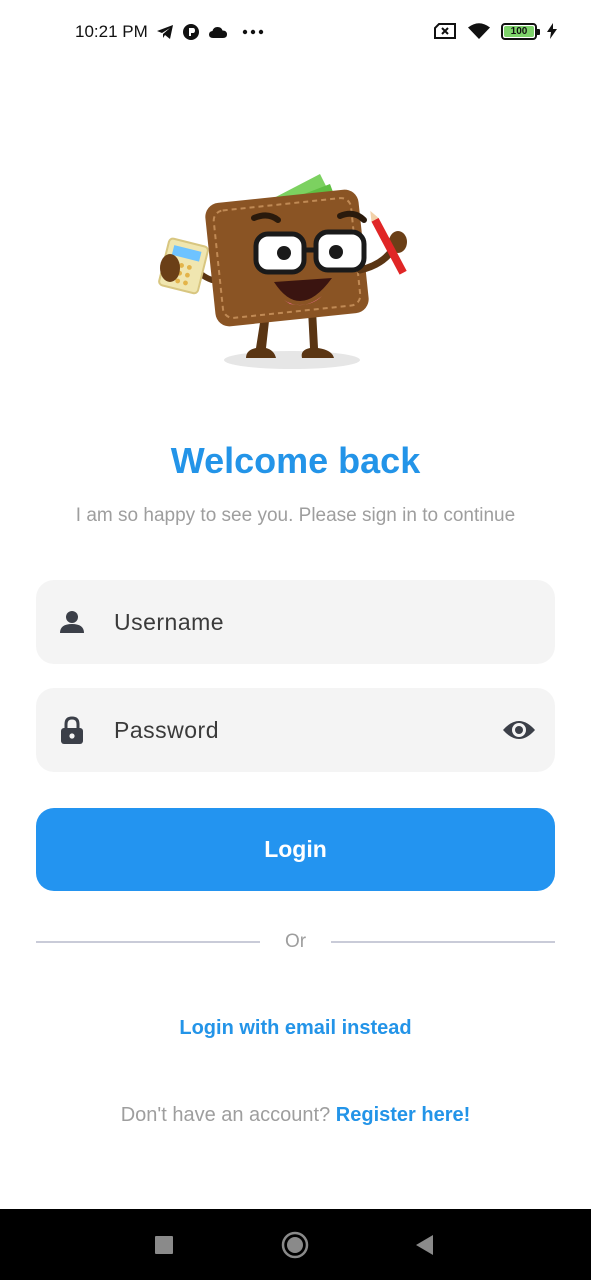 Image resolution: width=591 pixels, height=1280 pixels. I want to click on back-button, so click(424, 1244).